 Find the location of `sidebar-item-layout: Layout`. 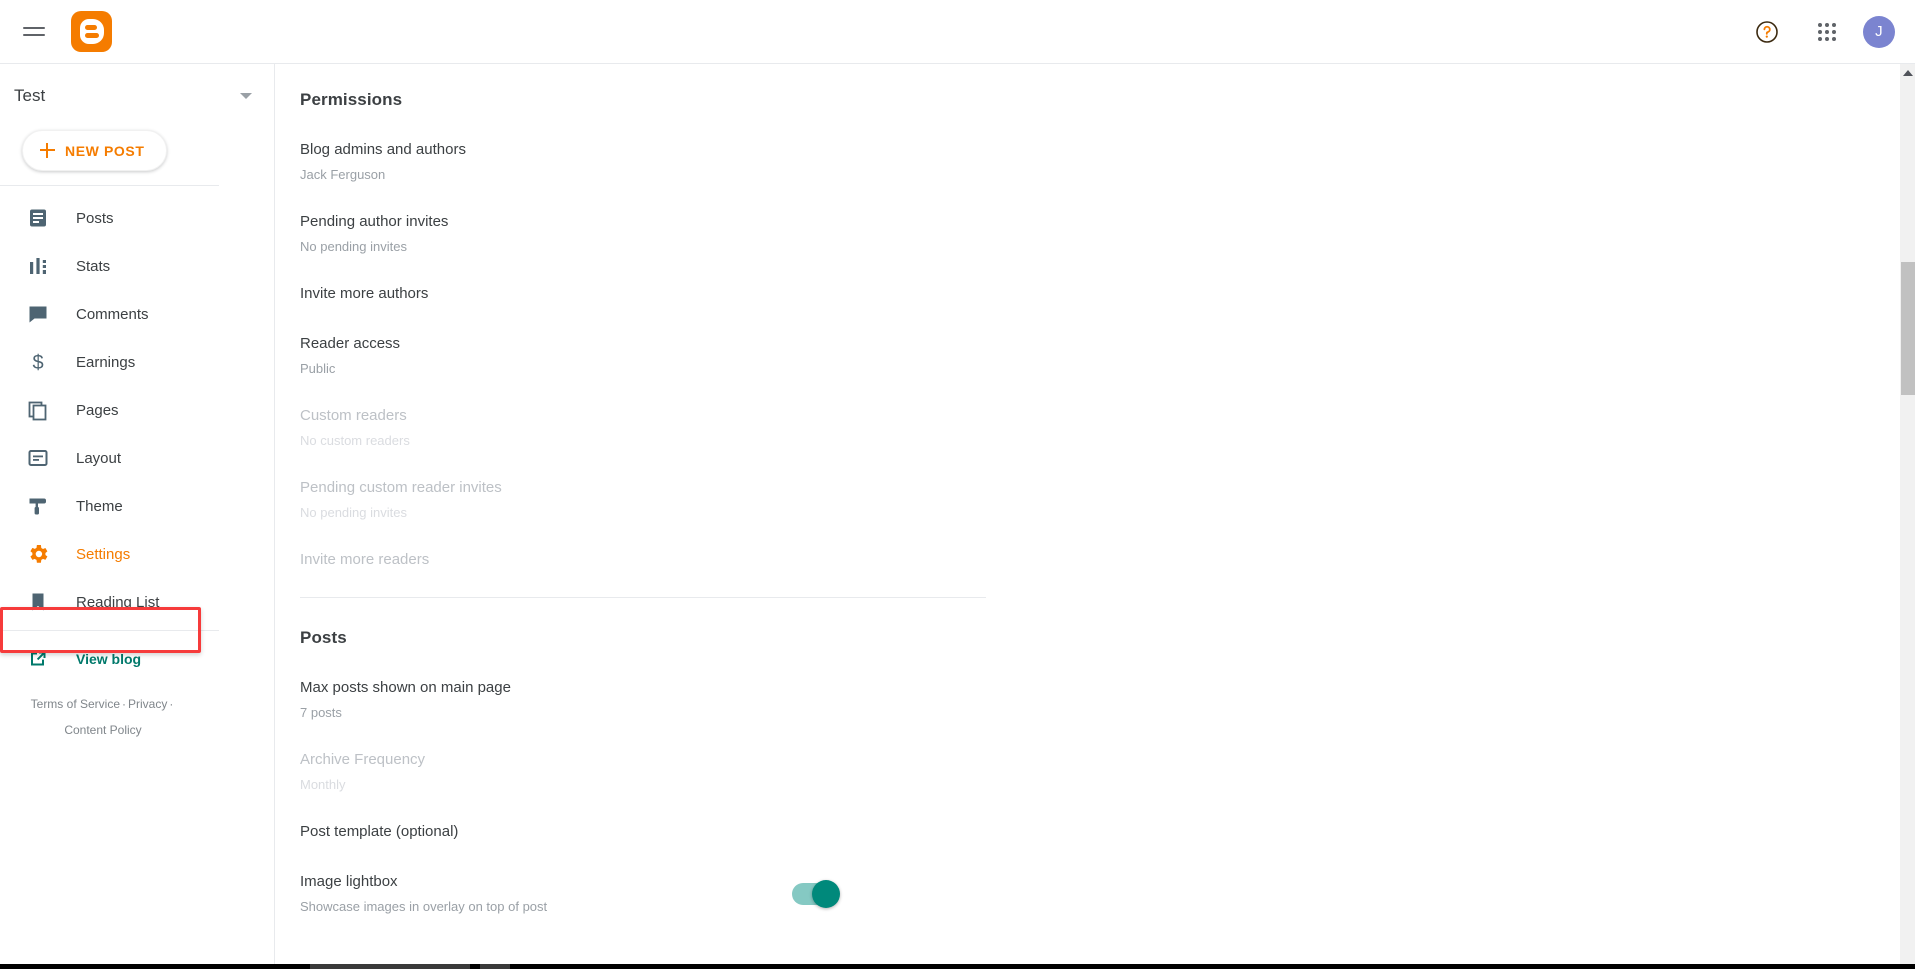

sidebar-item-layout: Layout is located at coordinates (137, 458).